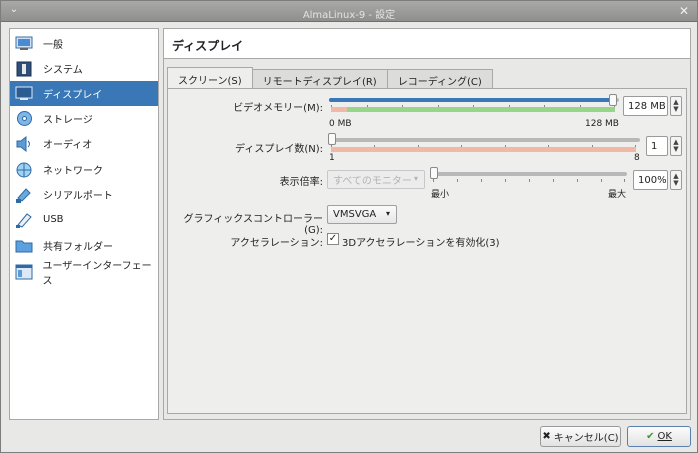  Describe the element at coordinates (78, 247) in the screenshot. I see `sidebar-item-label: 共有フォルダー` at that location.